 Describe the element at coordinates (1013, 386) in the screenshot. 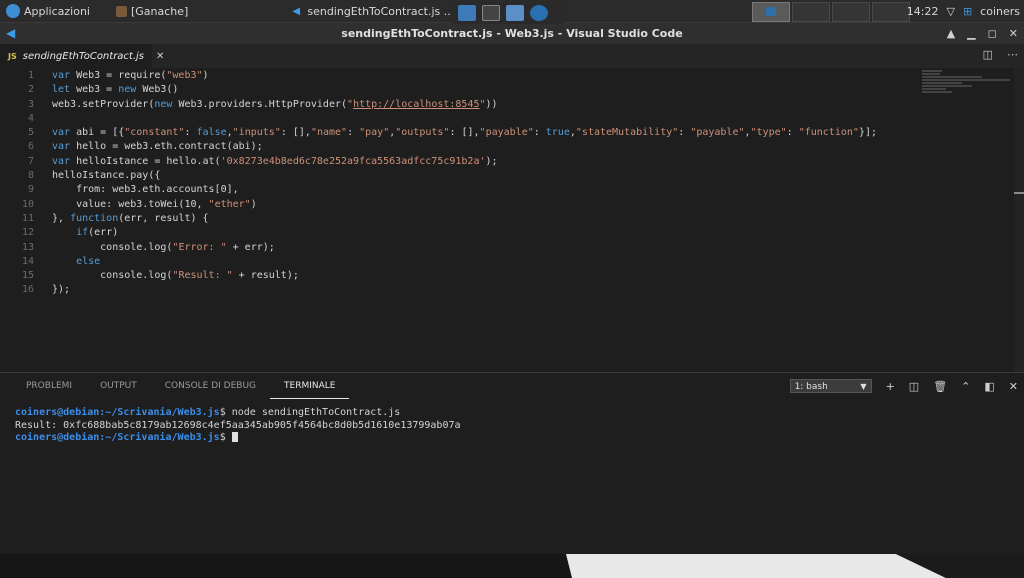

I see `close-panel-icon: ✕` at that location.